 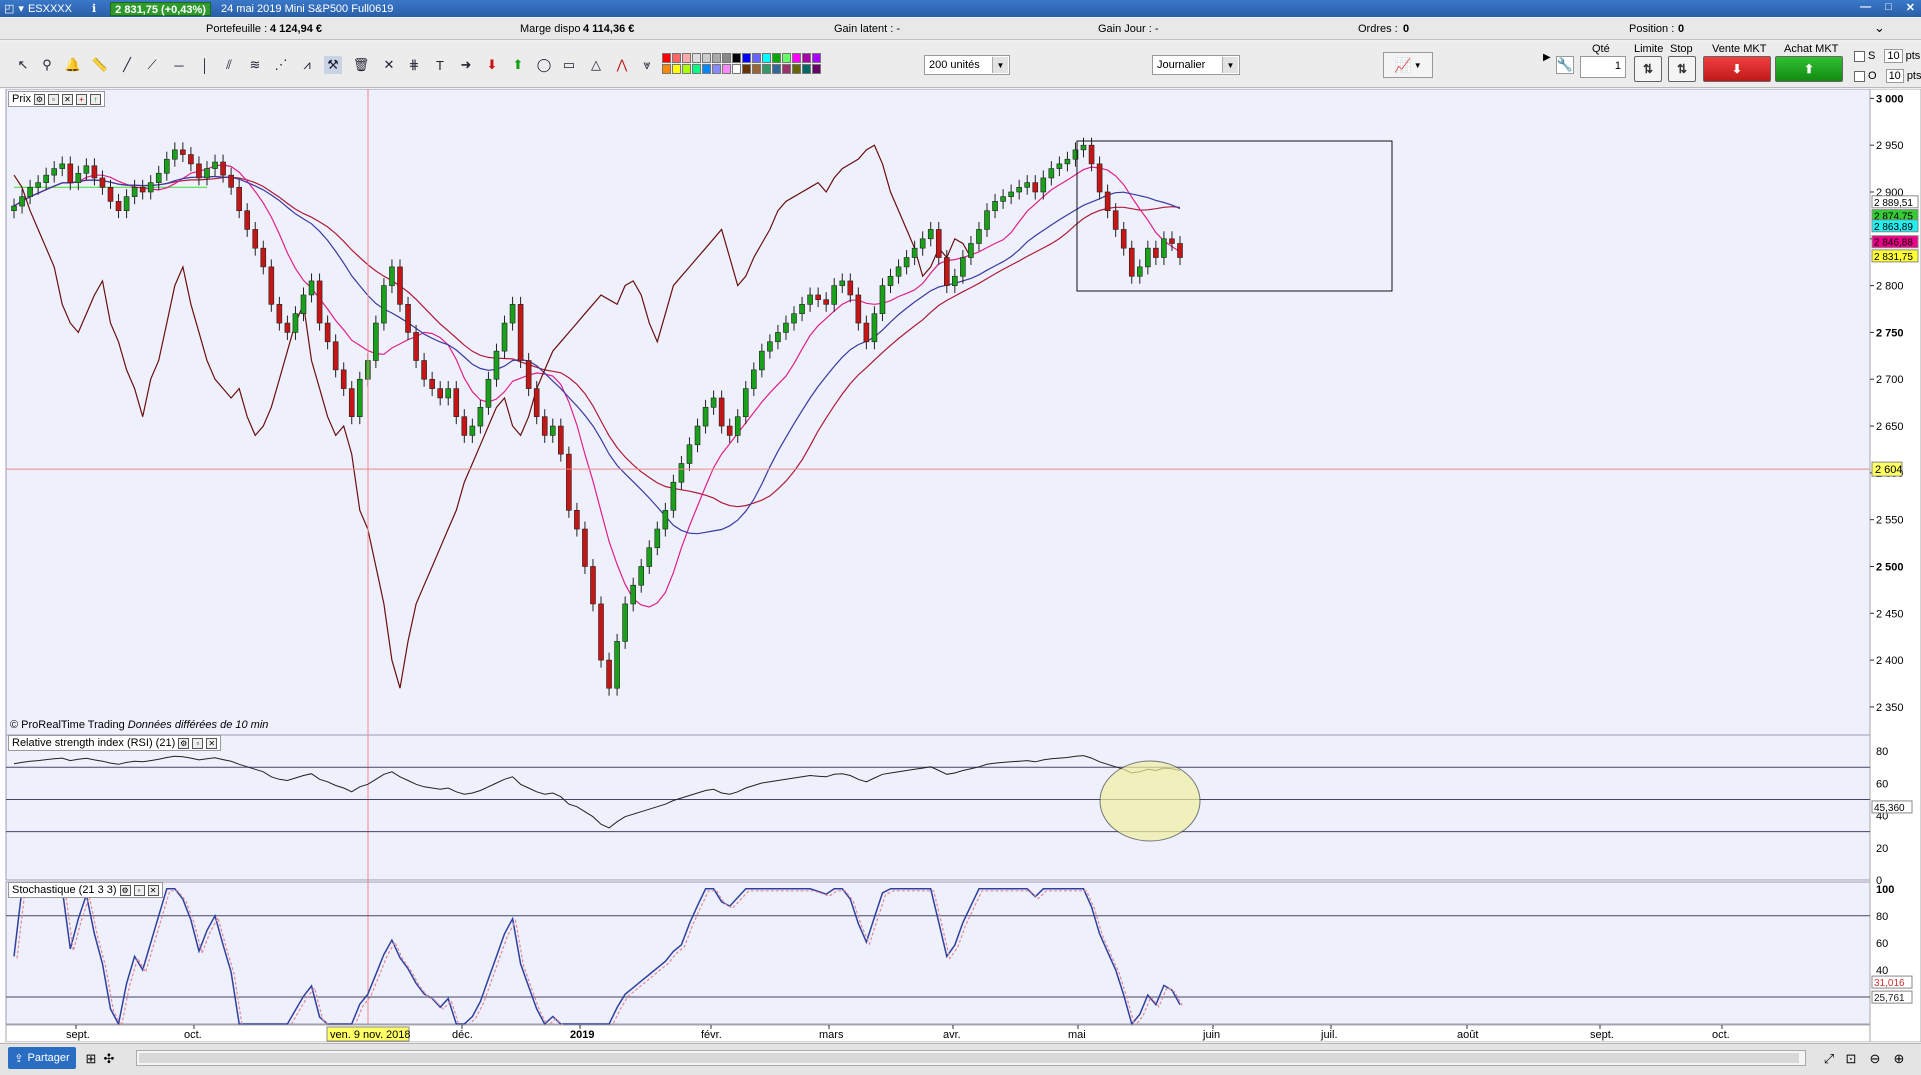 I want to click on maximize-button: □, so click(x=1888, y=7).